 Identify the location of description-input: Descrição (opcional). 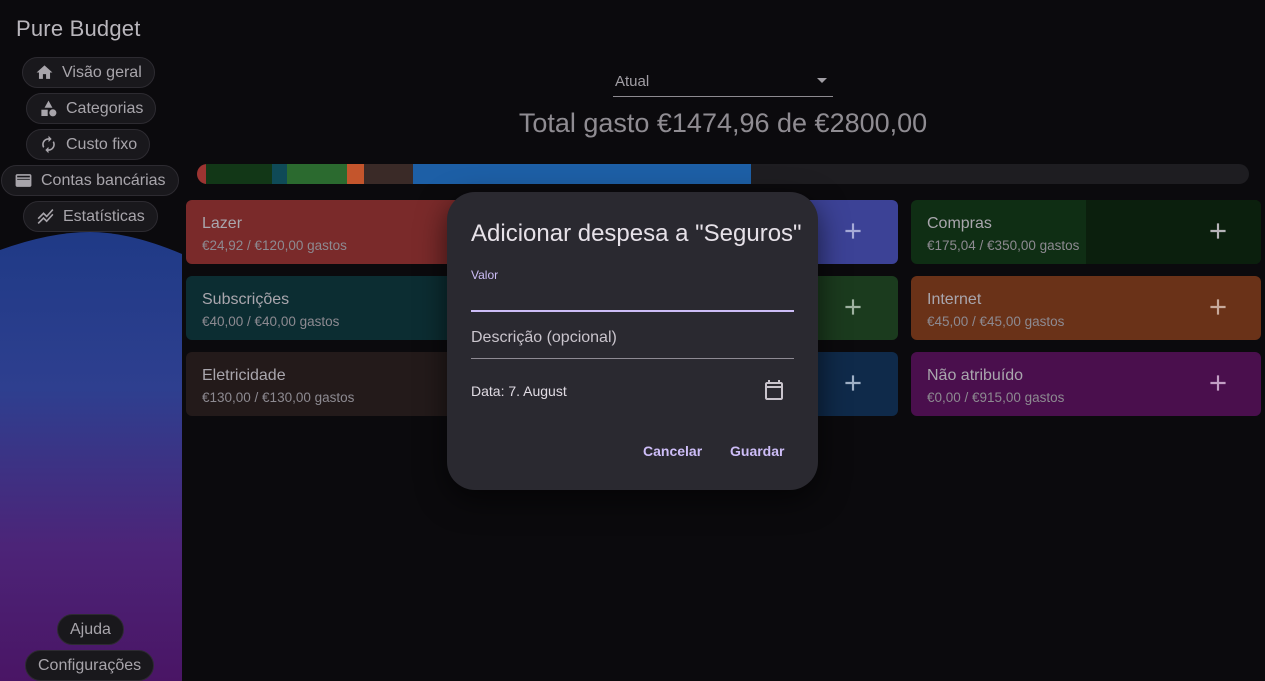
(632, 341).